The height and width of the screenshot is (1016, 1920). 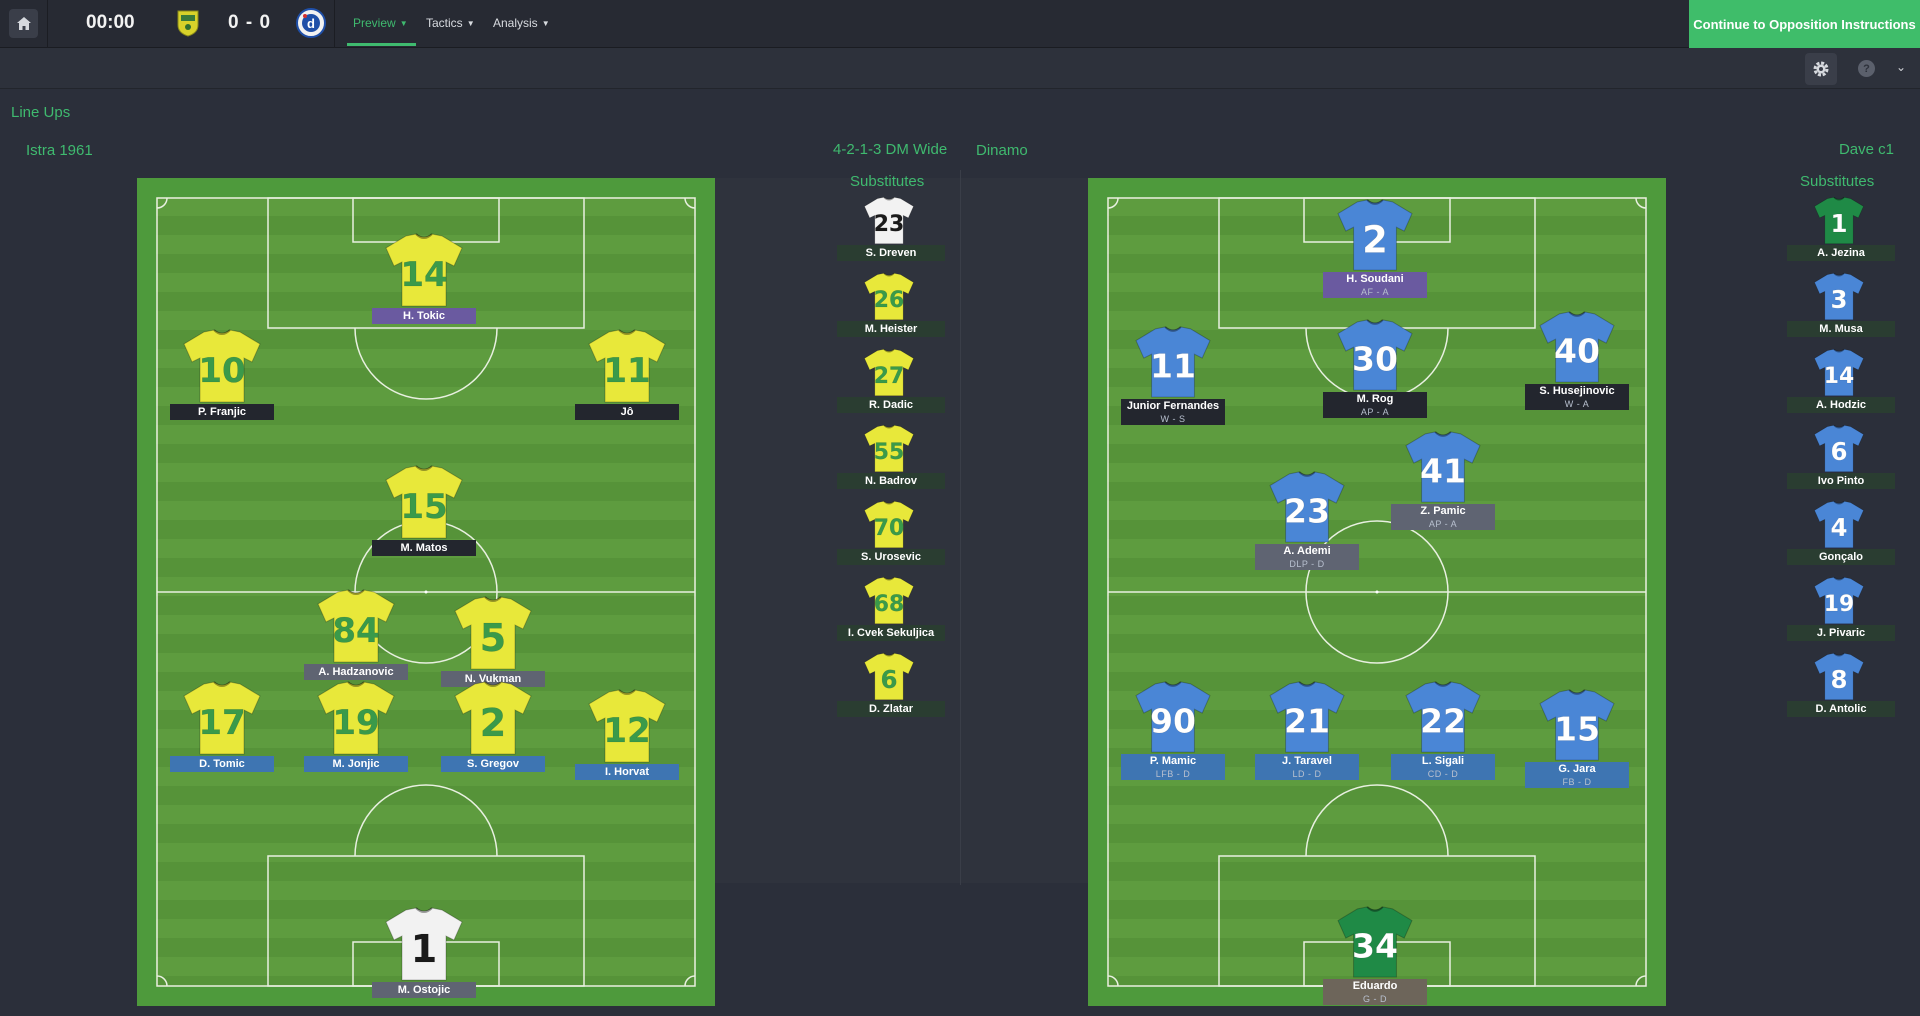 What do you see at coordinates (1375, 412) in the screenshot?
I see `player-role: AP - A` at bounding box center [1375, 412].